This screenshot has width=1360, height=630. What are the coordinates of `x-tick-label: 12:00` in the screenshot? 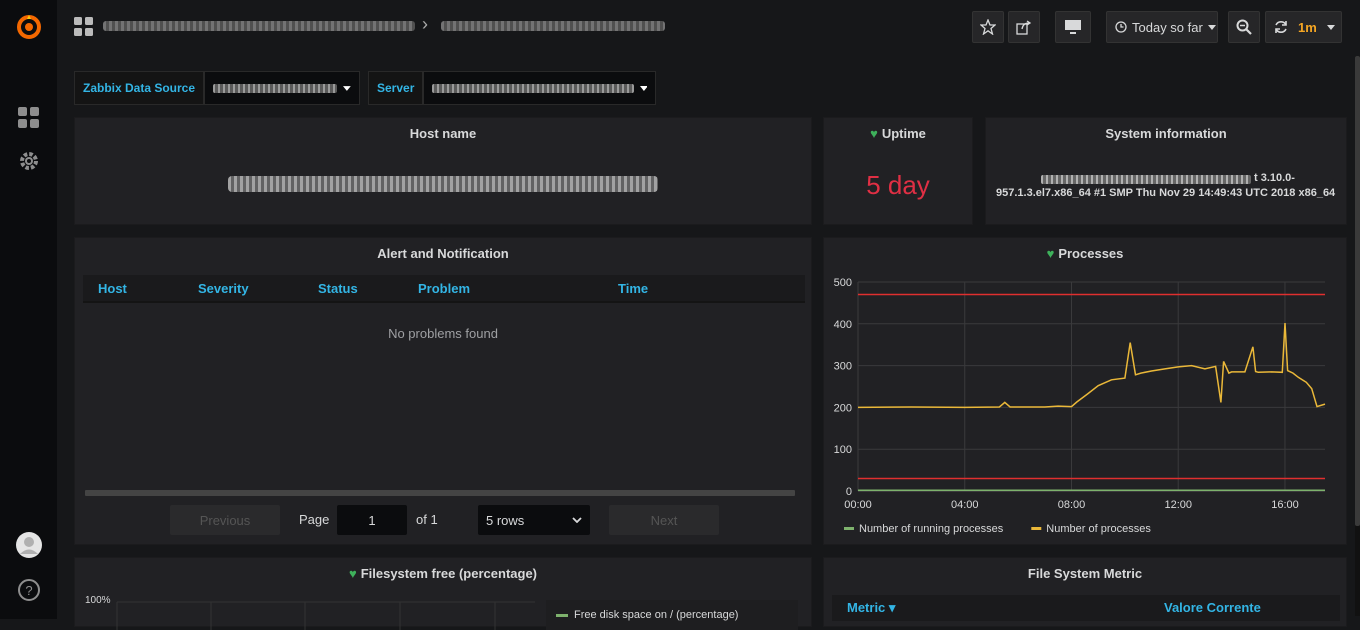 It's located at (1178, 505).